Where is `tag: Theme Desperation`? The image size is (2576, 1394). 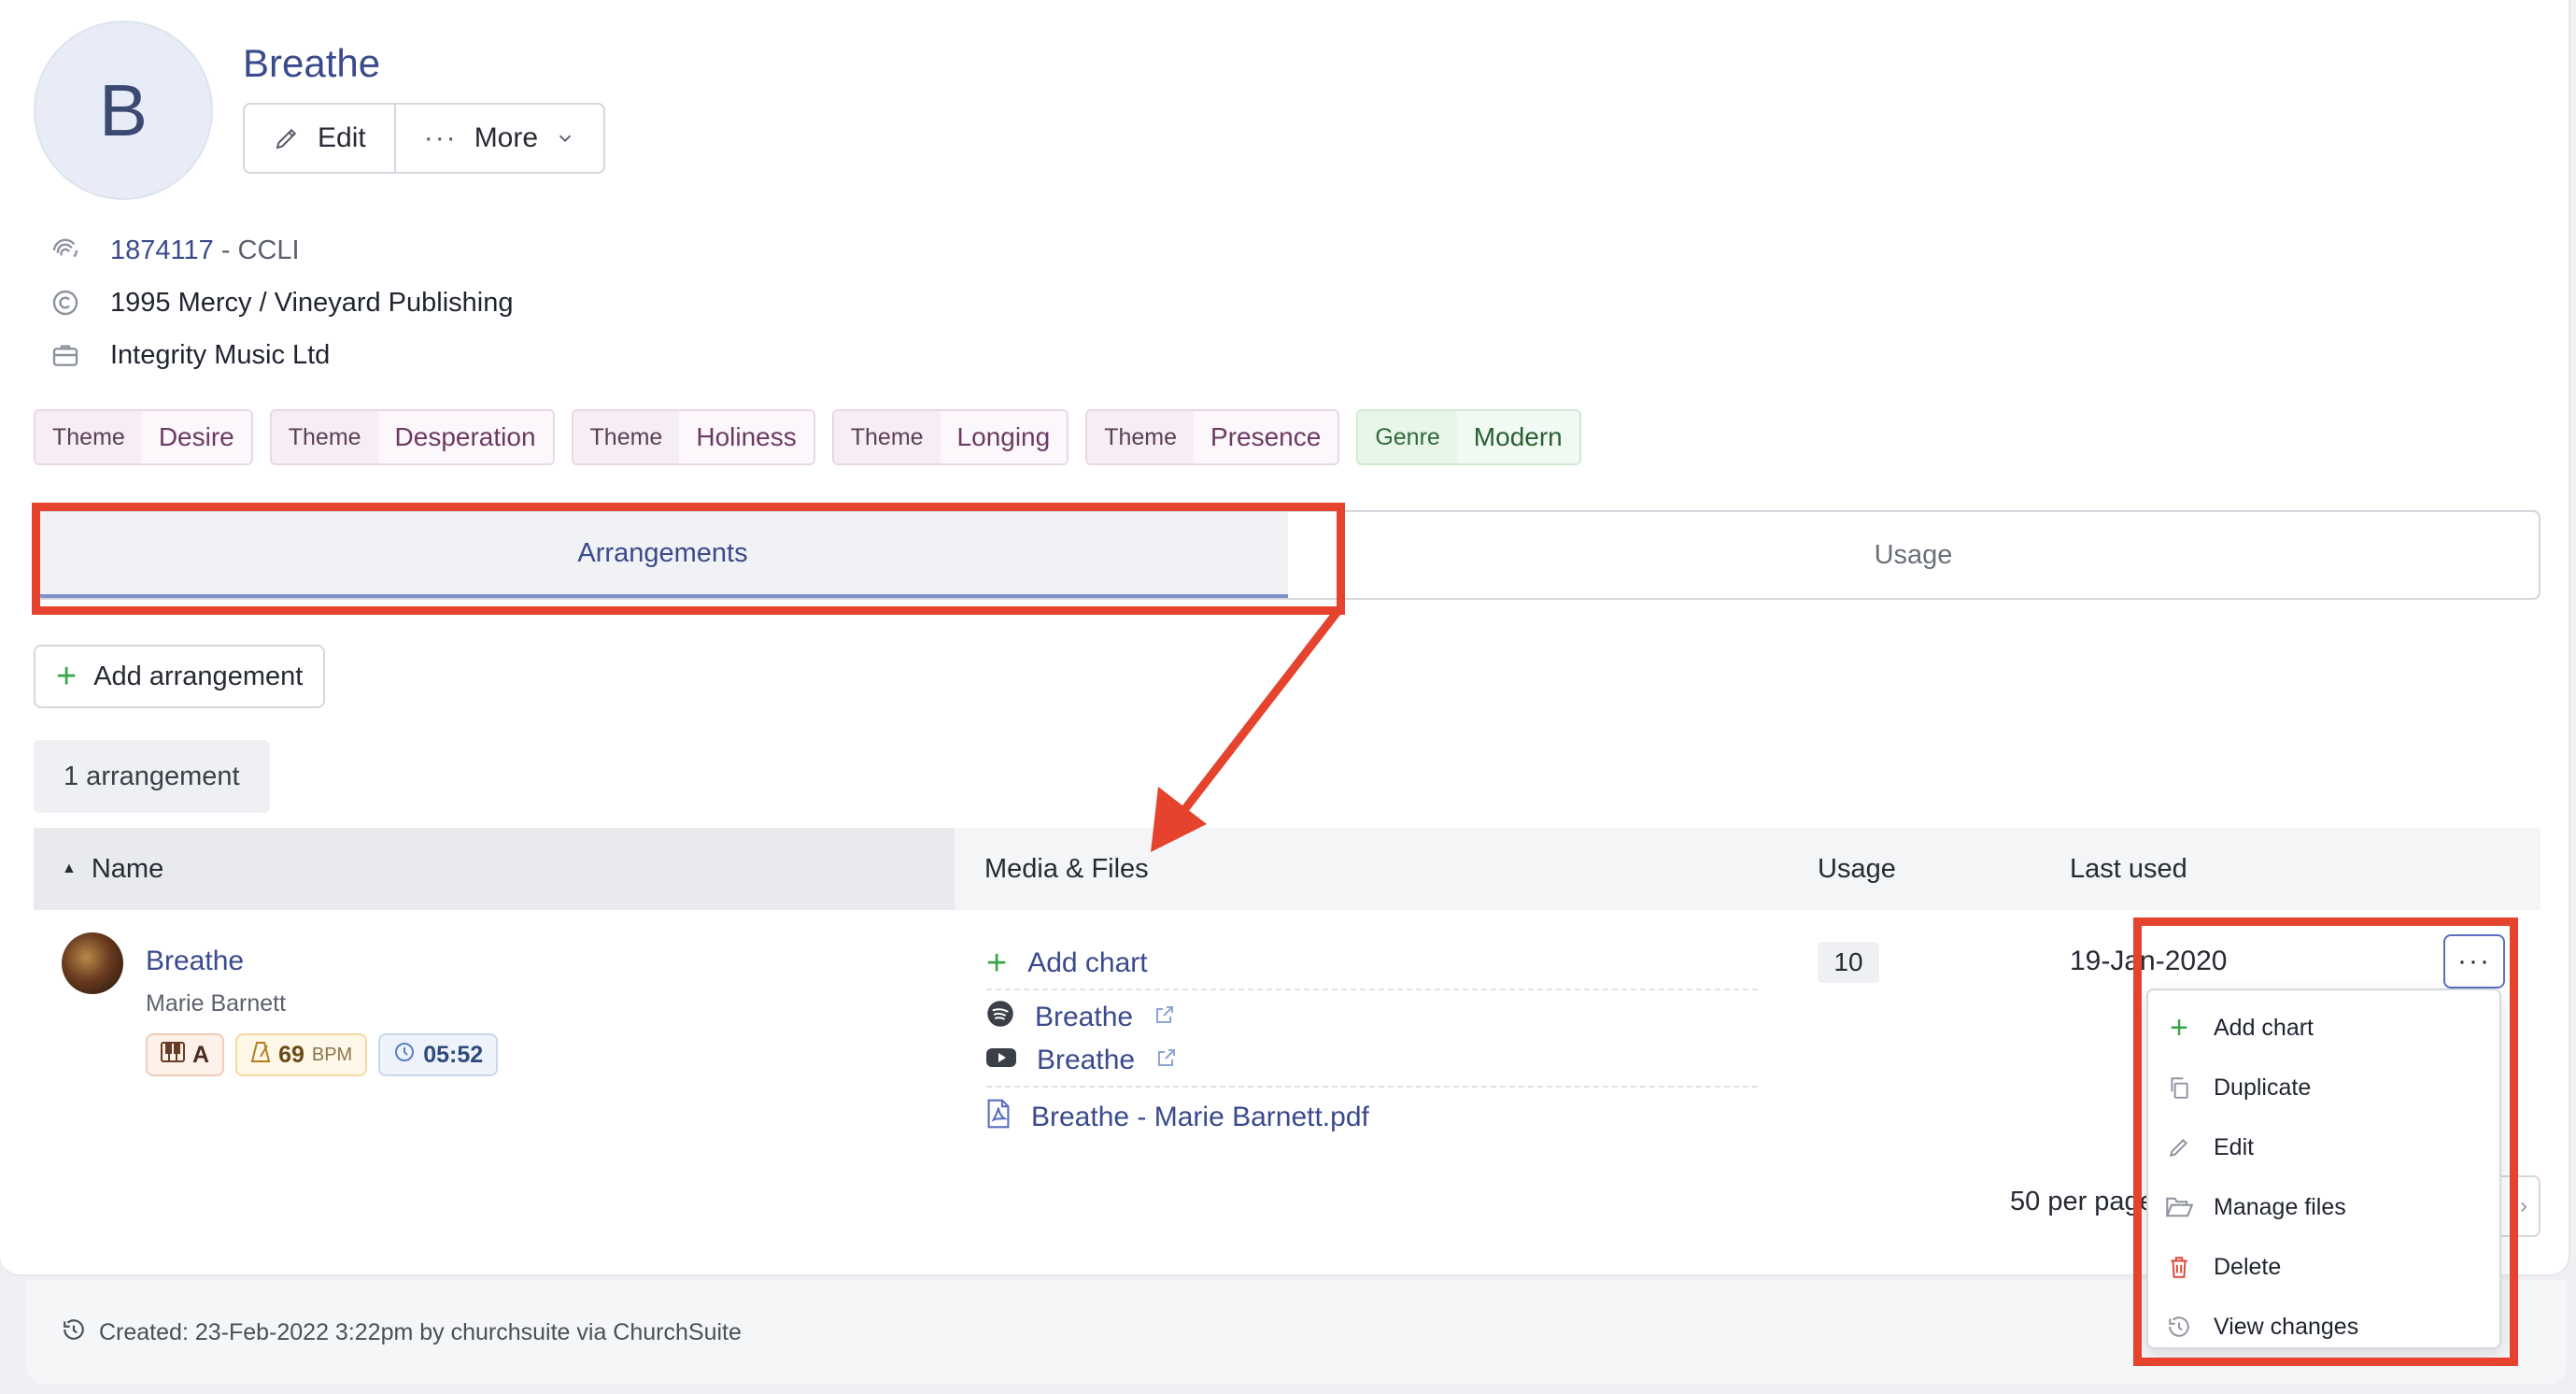
tag: Theme Desperation is located at coordinates (412, 437).